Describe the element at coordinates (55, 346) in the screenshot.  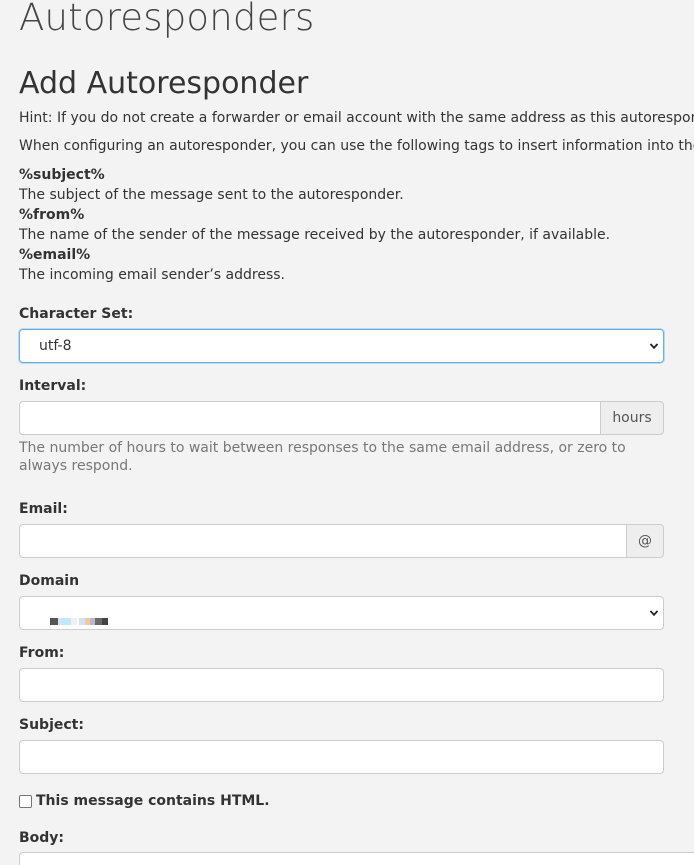
I see `charset-selected-value: utf-8` at that location.